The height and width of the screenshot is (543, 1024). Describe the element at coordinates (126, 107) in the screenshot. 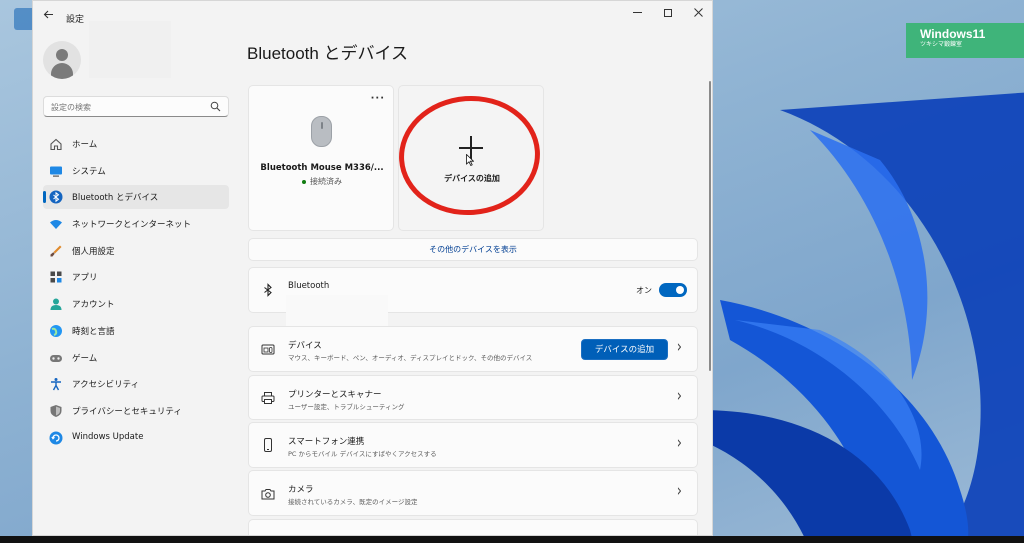

I see `search-input` at that location.